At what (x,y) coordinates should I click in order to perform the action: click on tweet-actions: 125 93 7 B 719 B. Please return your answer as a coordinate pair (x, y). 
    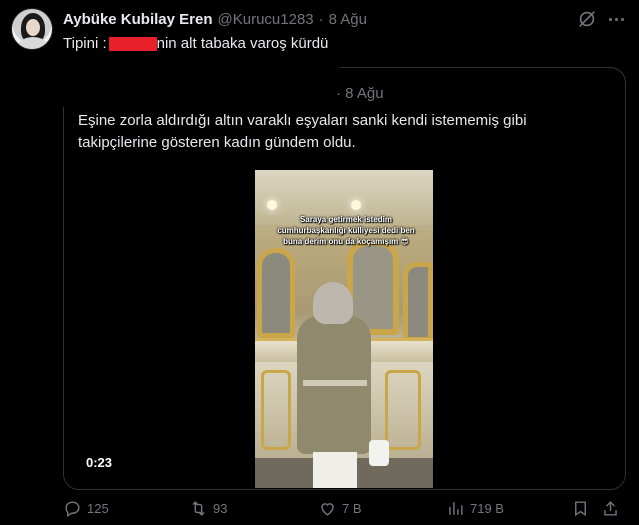
    Looking at the image, I should click on (345, 508).